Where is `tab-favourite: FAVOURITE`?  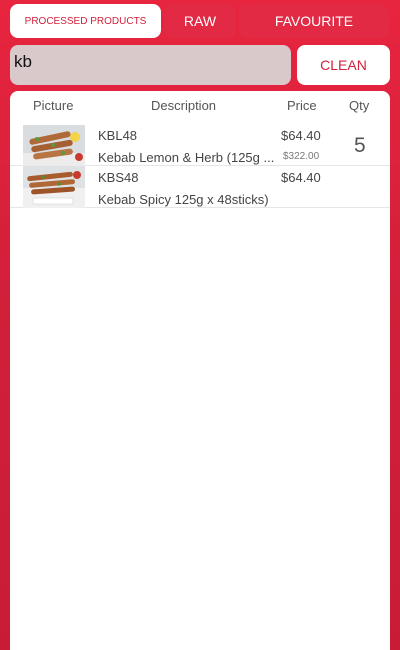 tab-favourite: FAVOURITE is located at coordinates (314, 21).